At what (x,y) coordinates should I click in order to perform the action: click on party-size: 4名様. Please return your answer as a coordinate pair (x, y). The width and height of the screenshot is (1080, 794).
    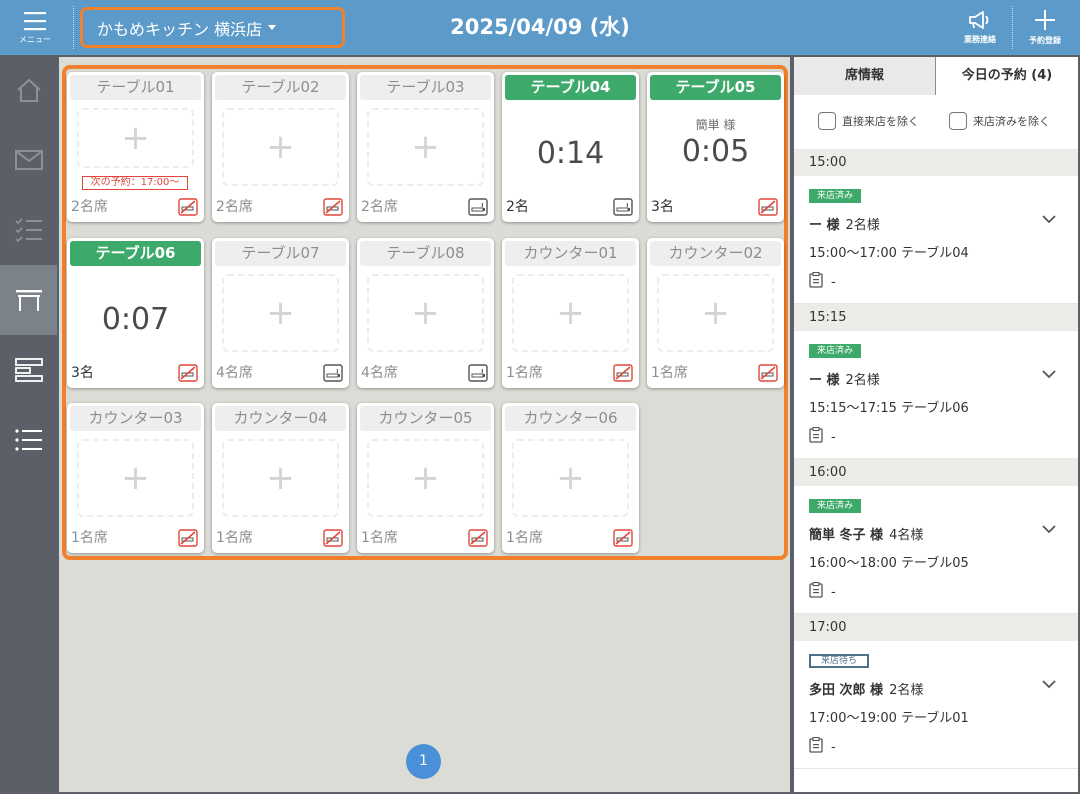
    Looking at the image, I should click on (906, 535).